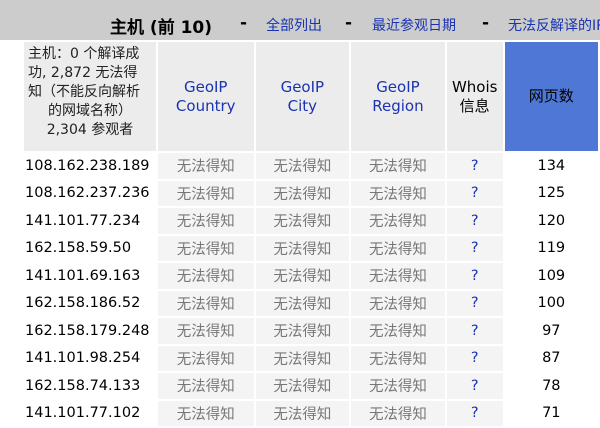 This screenshot has width=600, height=428. What do you see at coordinates (551, 303) in the screenshot?
I see `pages-cell: 100` at bounding box center [551, 303].